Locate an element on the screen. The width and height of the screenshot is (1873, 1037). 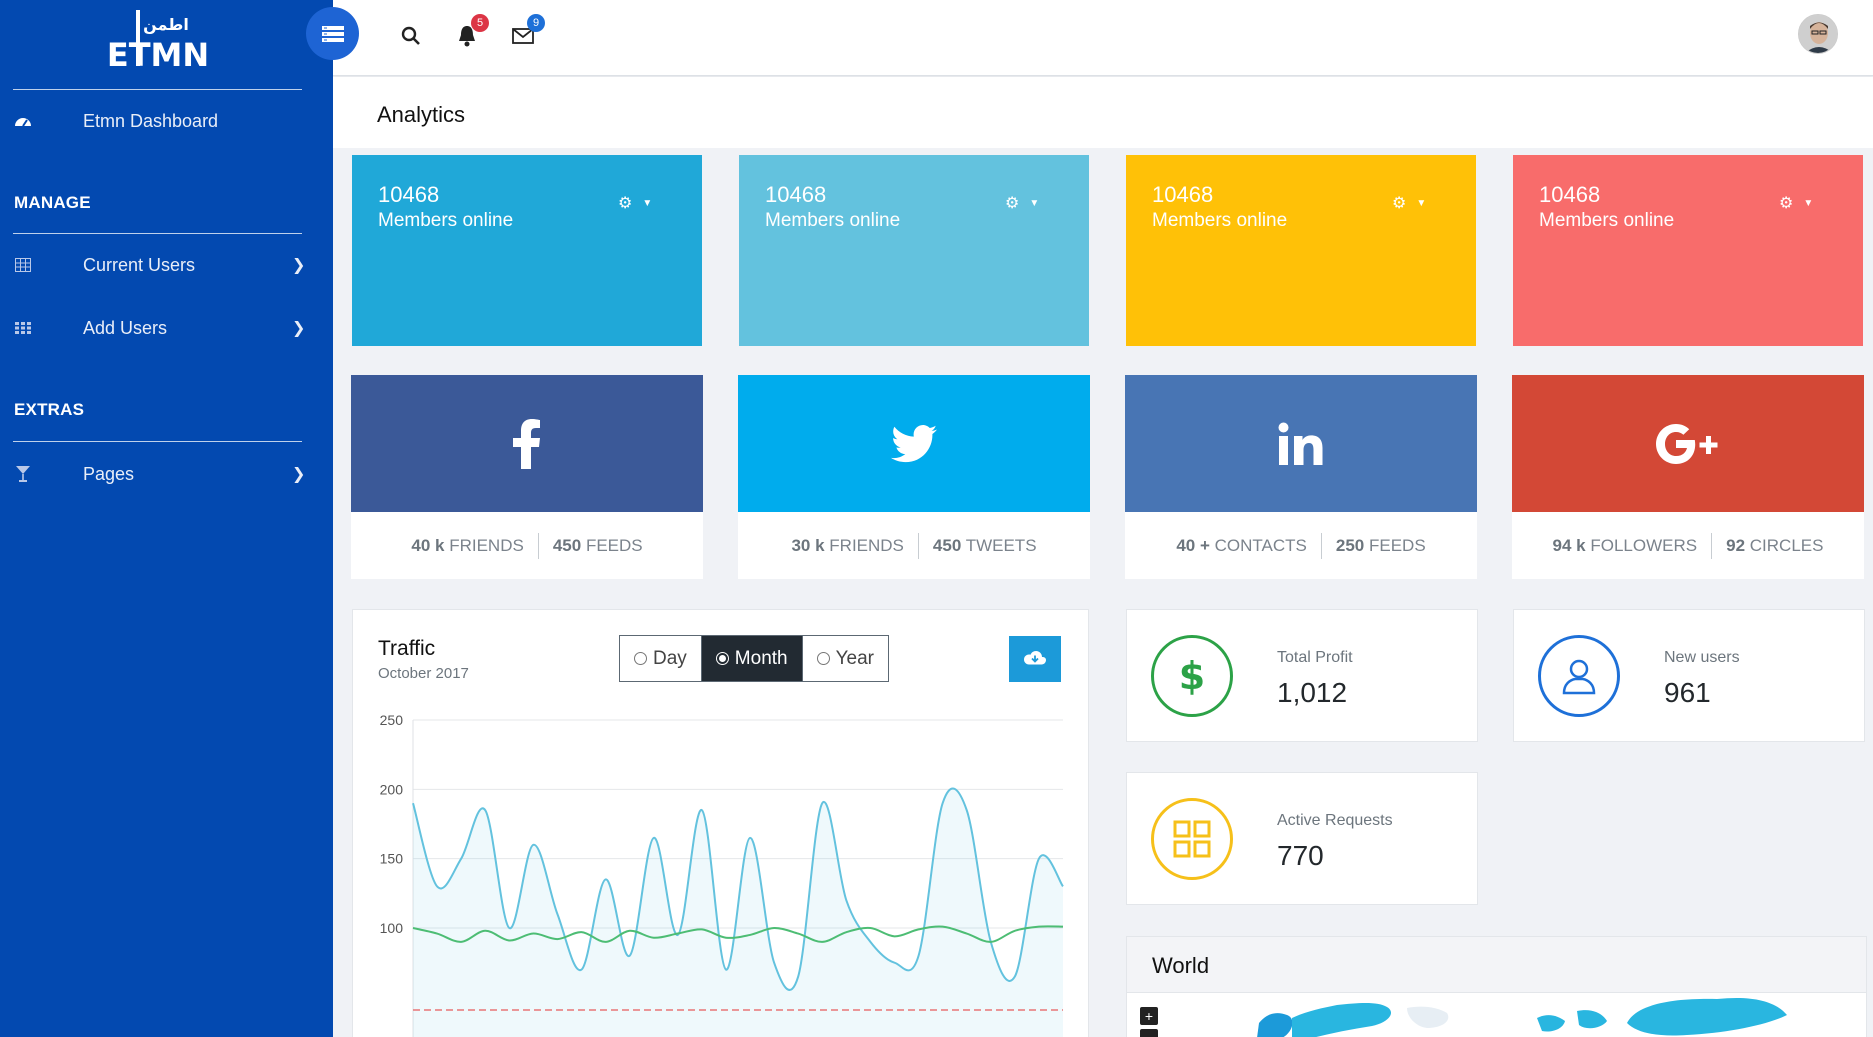
info-value: 1,012 is located at coordinates (1312, 692).